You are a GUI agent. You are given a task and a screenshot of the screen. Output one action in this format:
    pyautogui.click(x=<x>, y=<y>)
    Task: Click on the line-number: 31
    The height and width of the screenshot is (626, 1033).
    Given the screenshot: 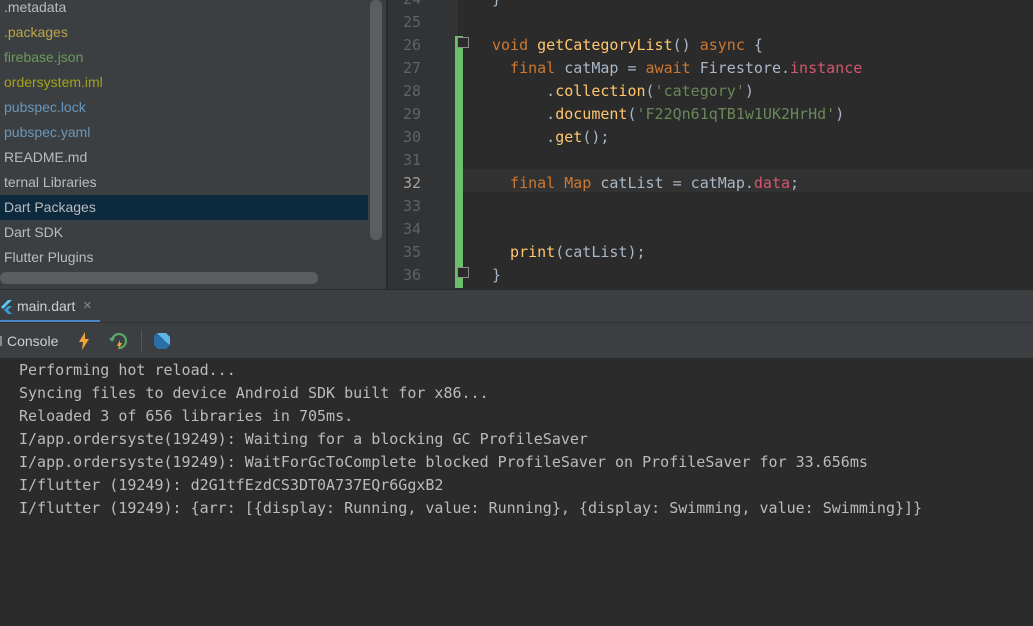 What is the action you would take?
    pyautogui.click(x=411, y=160)
    